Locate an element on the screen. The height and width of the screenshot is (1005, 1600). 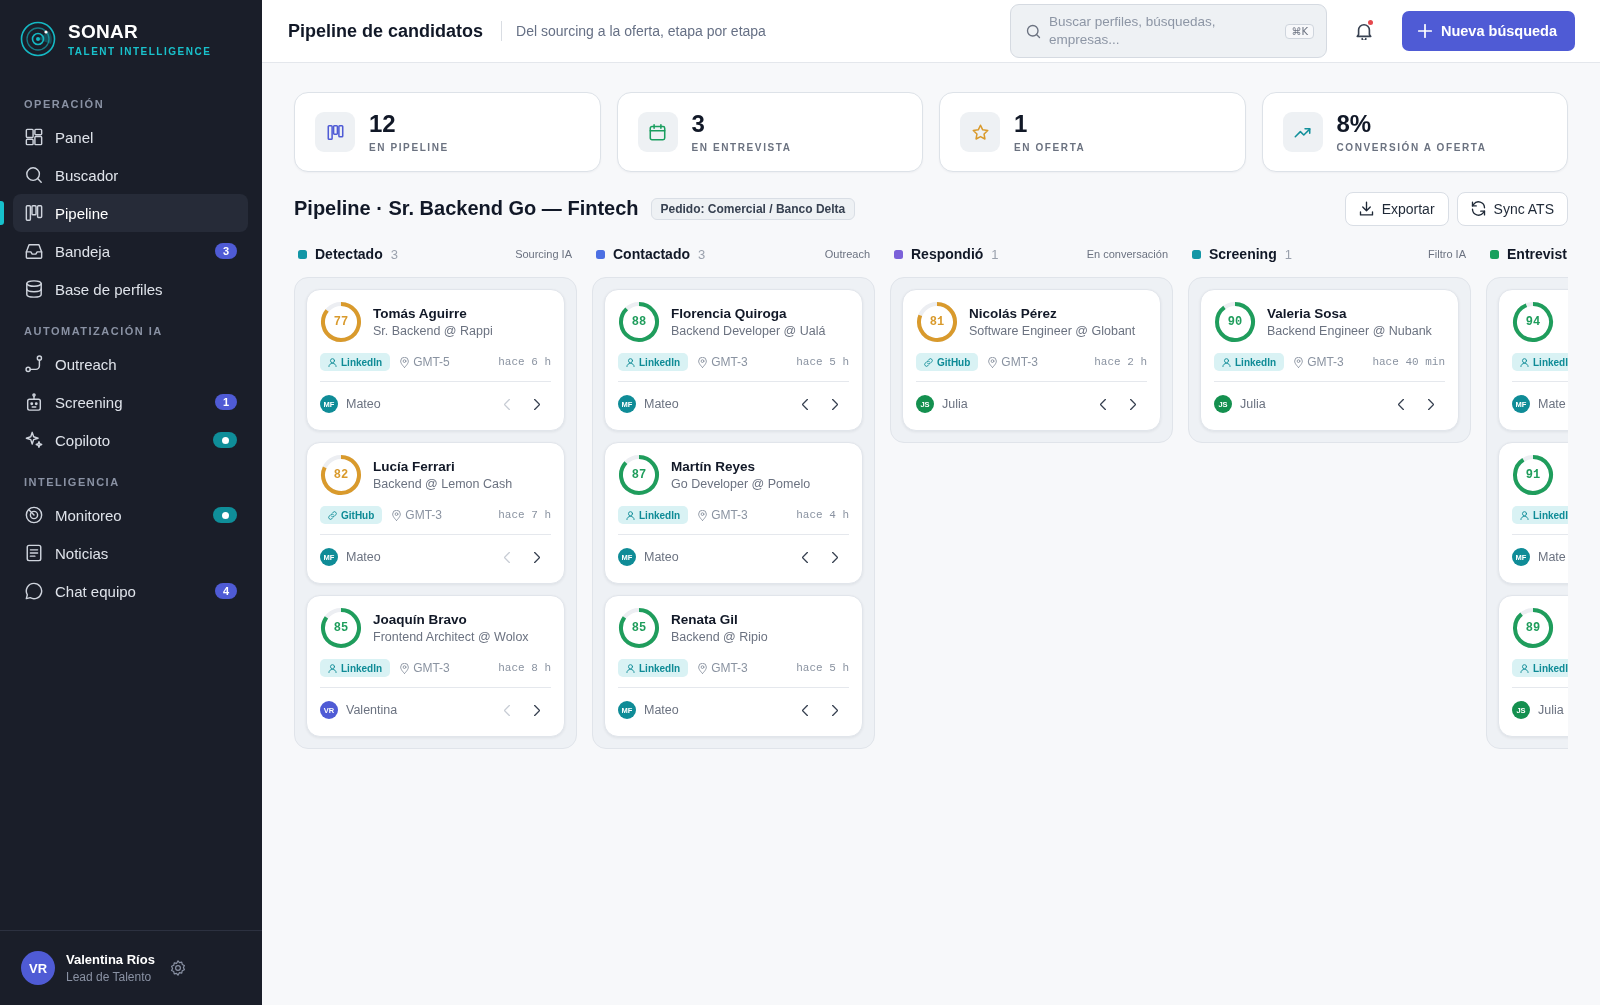
board-title: Pipeline · Sr. Backend Go — Fintech is located at coordinates (466, 208).